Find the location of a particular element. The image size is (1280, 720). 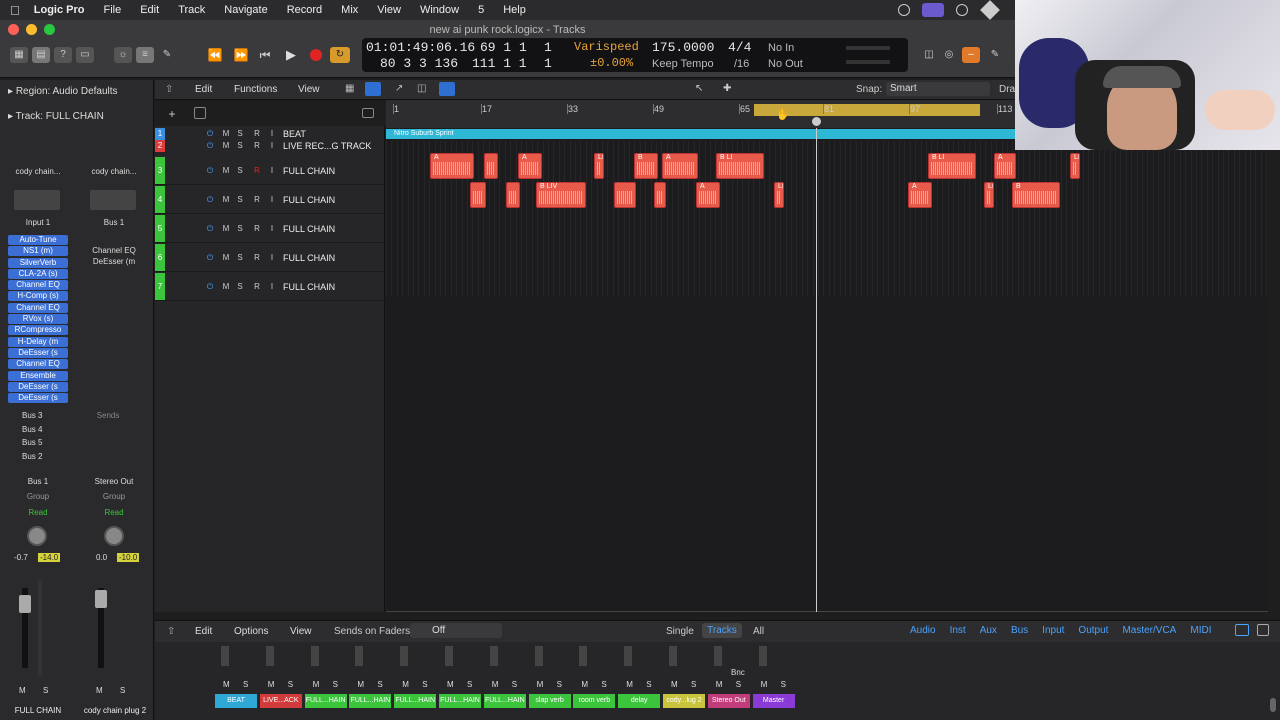

strip1-output: Bus 1 is located at coordinates (38, 481).